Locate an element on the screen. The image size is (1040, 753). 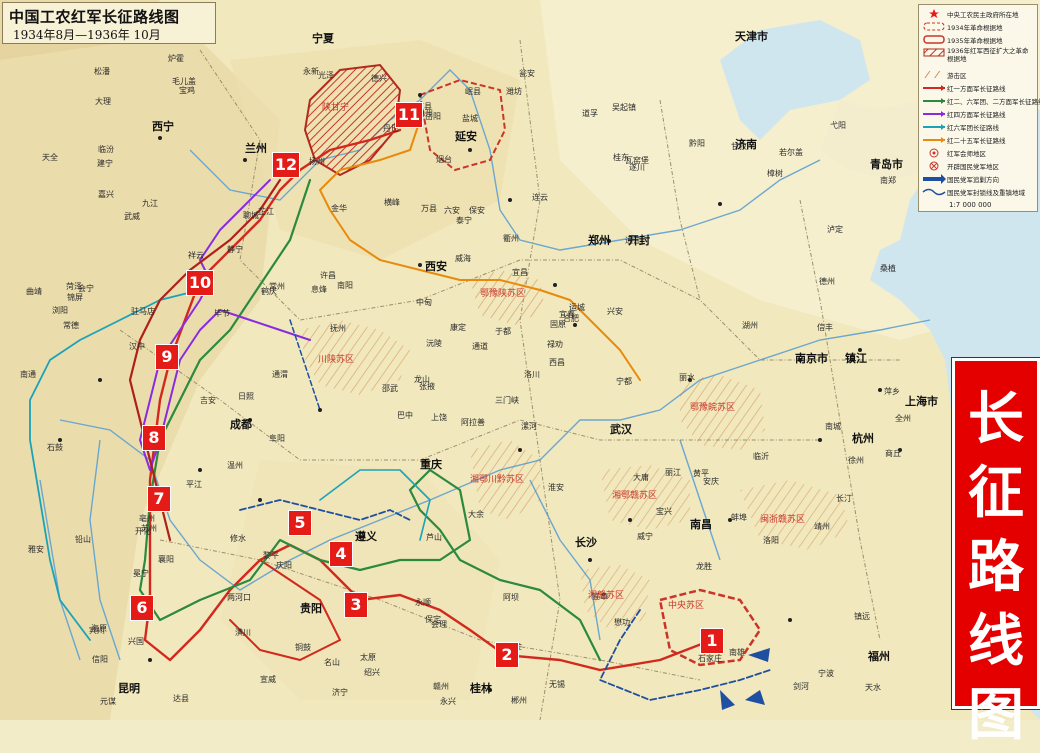
town-label: 巴中 is located at coordinates (405, 415).